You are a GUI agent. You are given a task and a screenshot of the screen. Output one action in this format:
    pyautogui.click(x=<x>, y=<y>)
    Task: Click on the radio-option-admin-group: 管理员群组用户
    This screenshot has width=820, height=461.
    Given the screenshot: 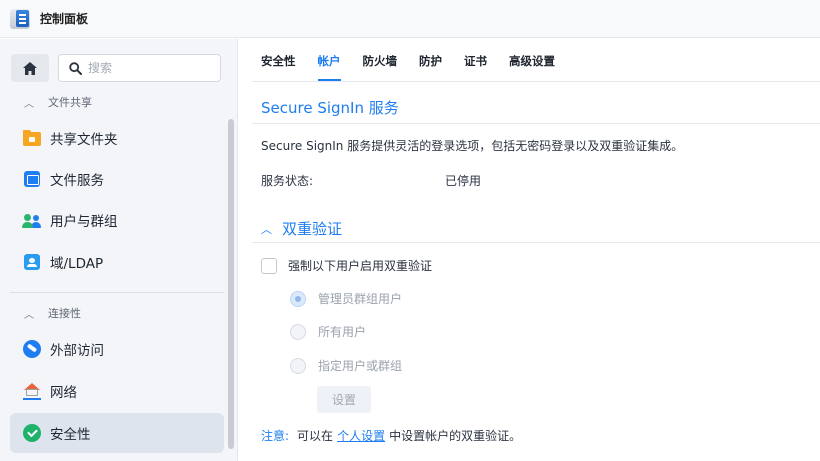 What is the action you would take?
    pyautogui.click(x=346, y=298)
    